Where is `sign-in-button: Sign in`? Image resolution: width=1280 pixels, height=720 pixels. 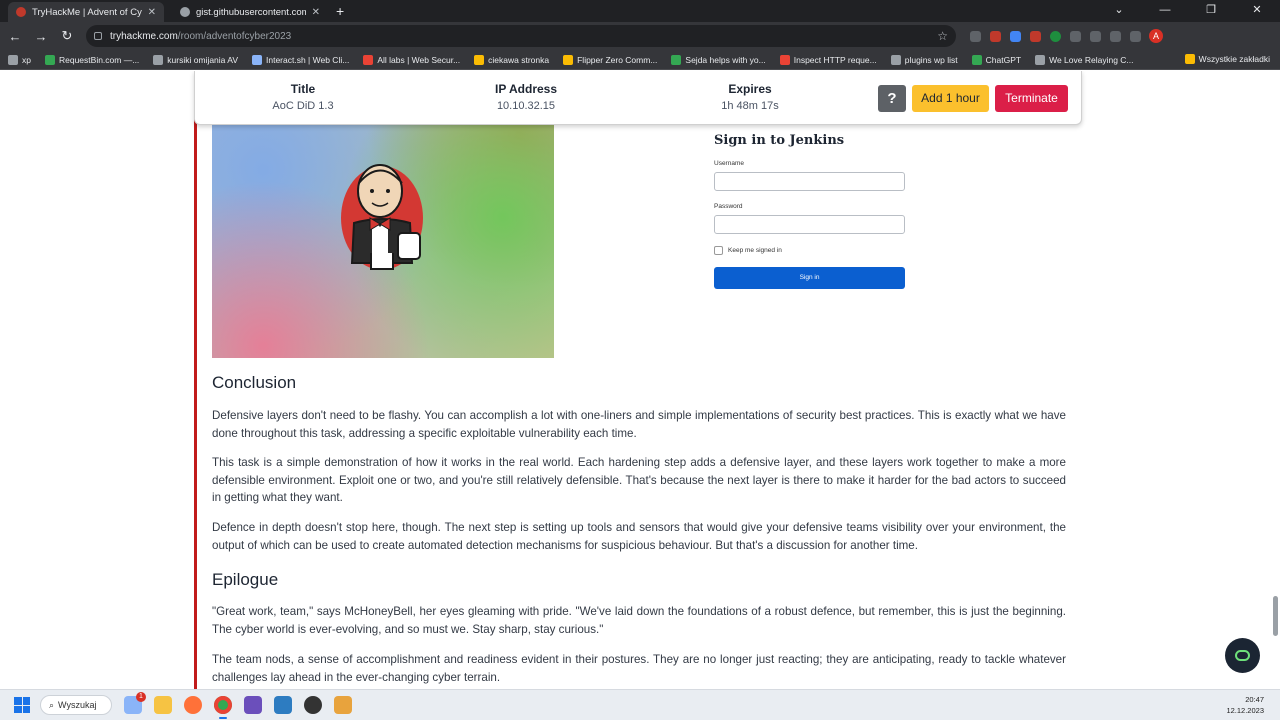 sign-in-button: Sign in is located at coordinates (809, 278).